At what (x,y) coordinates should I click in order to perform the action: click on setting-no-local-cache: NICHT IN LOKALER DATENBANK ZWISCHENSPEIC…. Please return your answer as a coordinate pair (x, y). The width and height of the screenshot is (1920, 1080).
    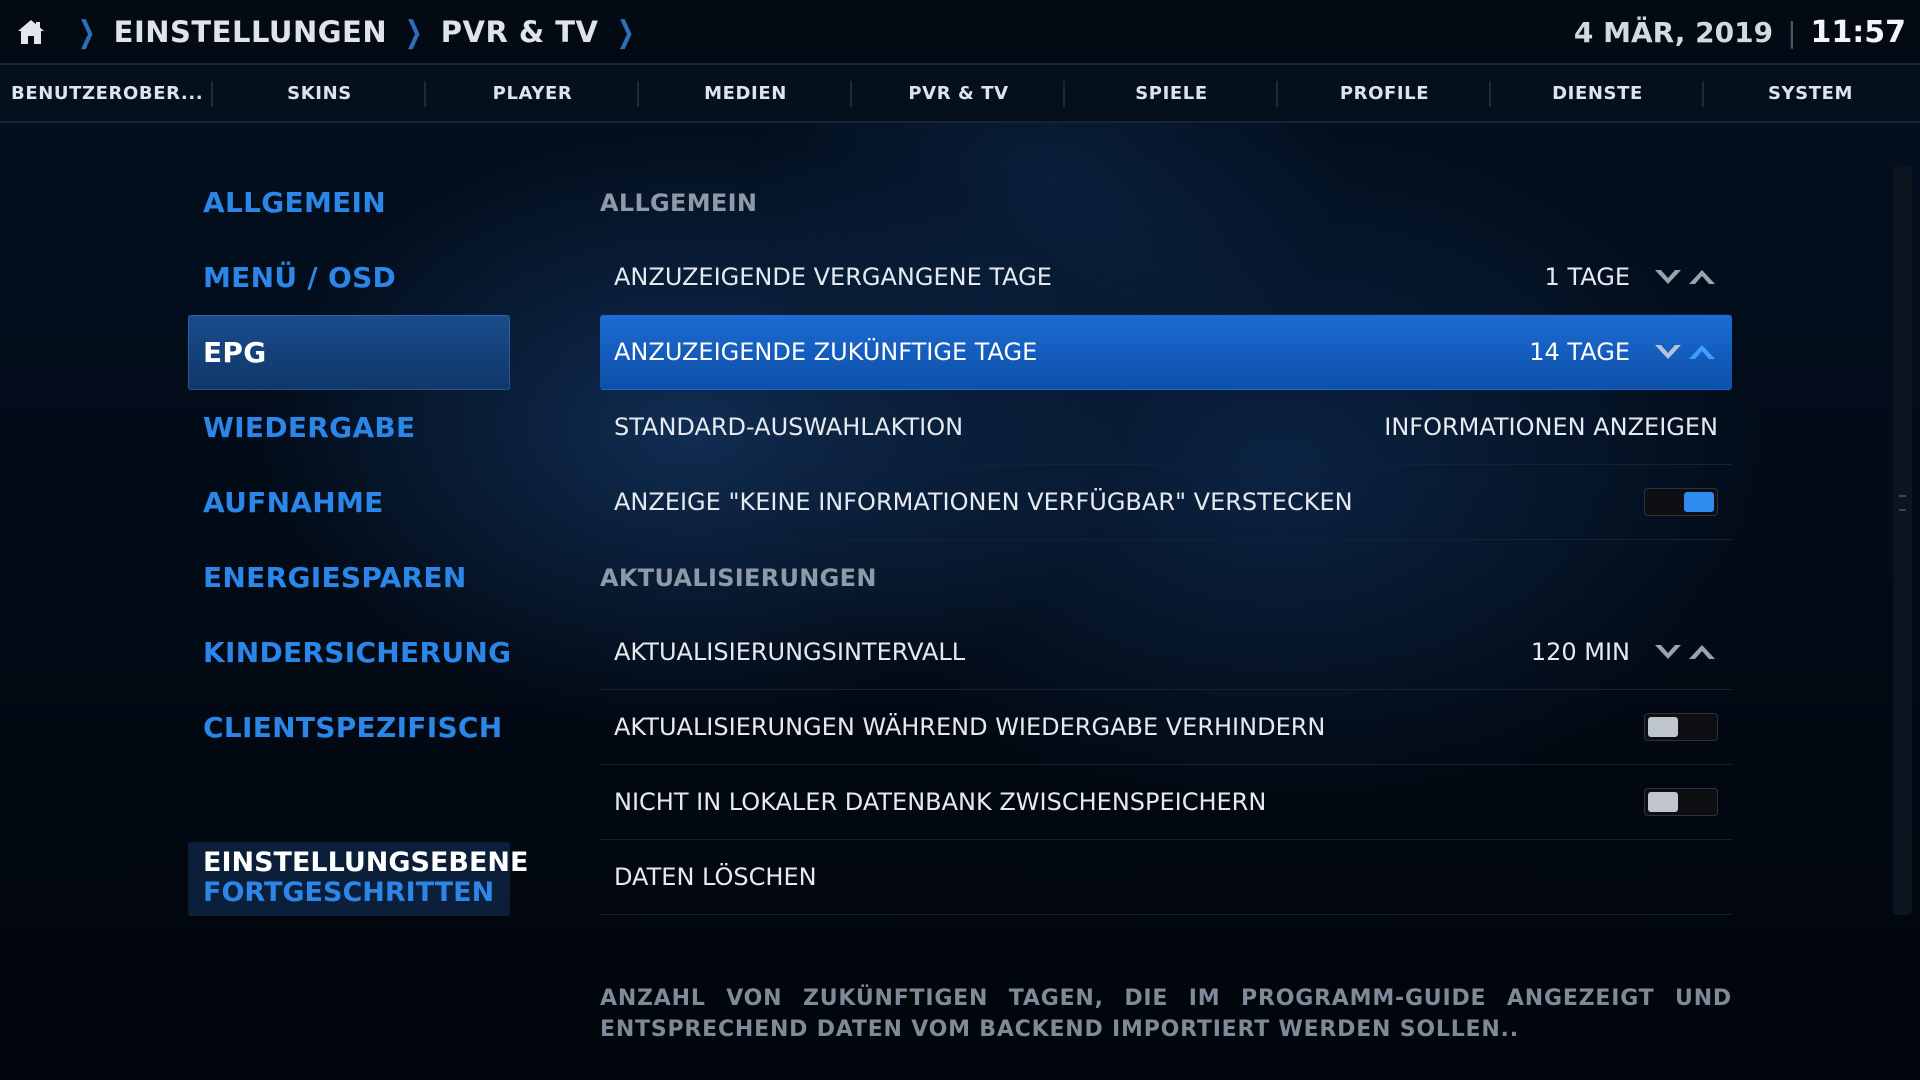
    Looking at the image, I should click on (1166, 802).